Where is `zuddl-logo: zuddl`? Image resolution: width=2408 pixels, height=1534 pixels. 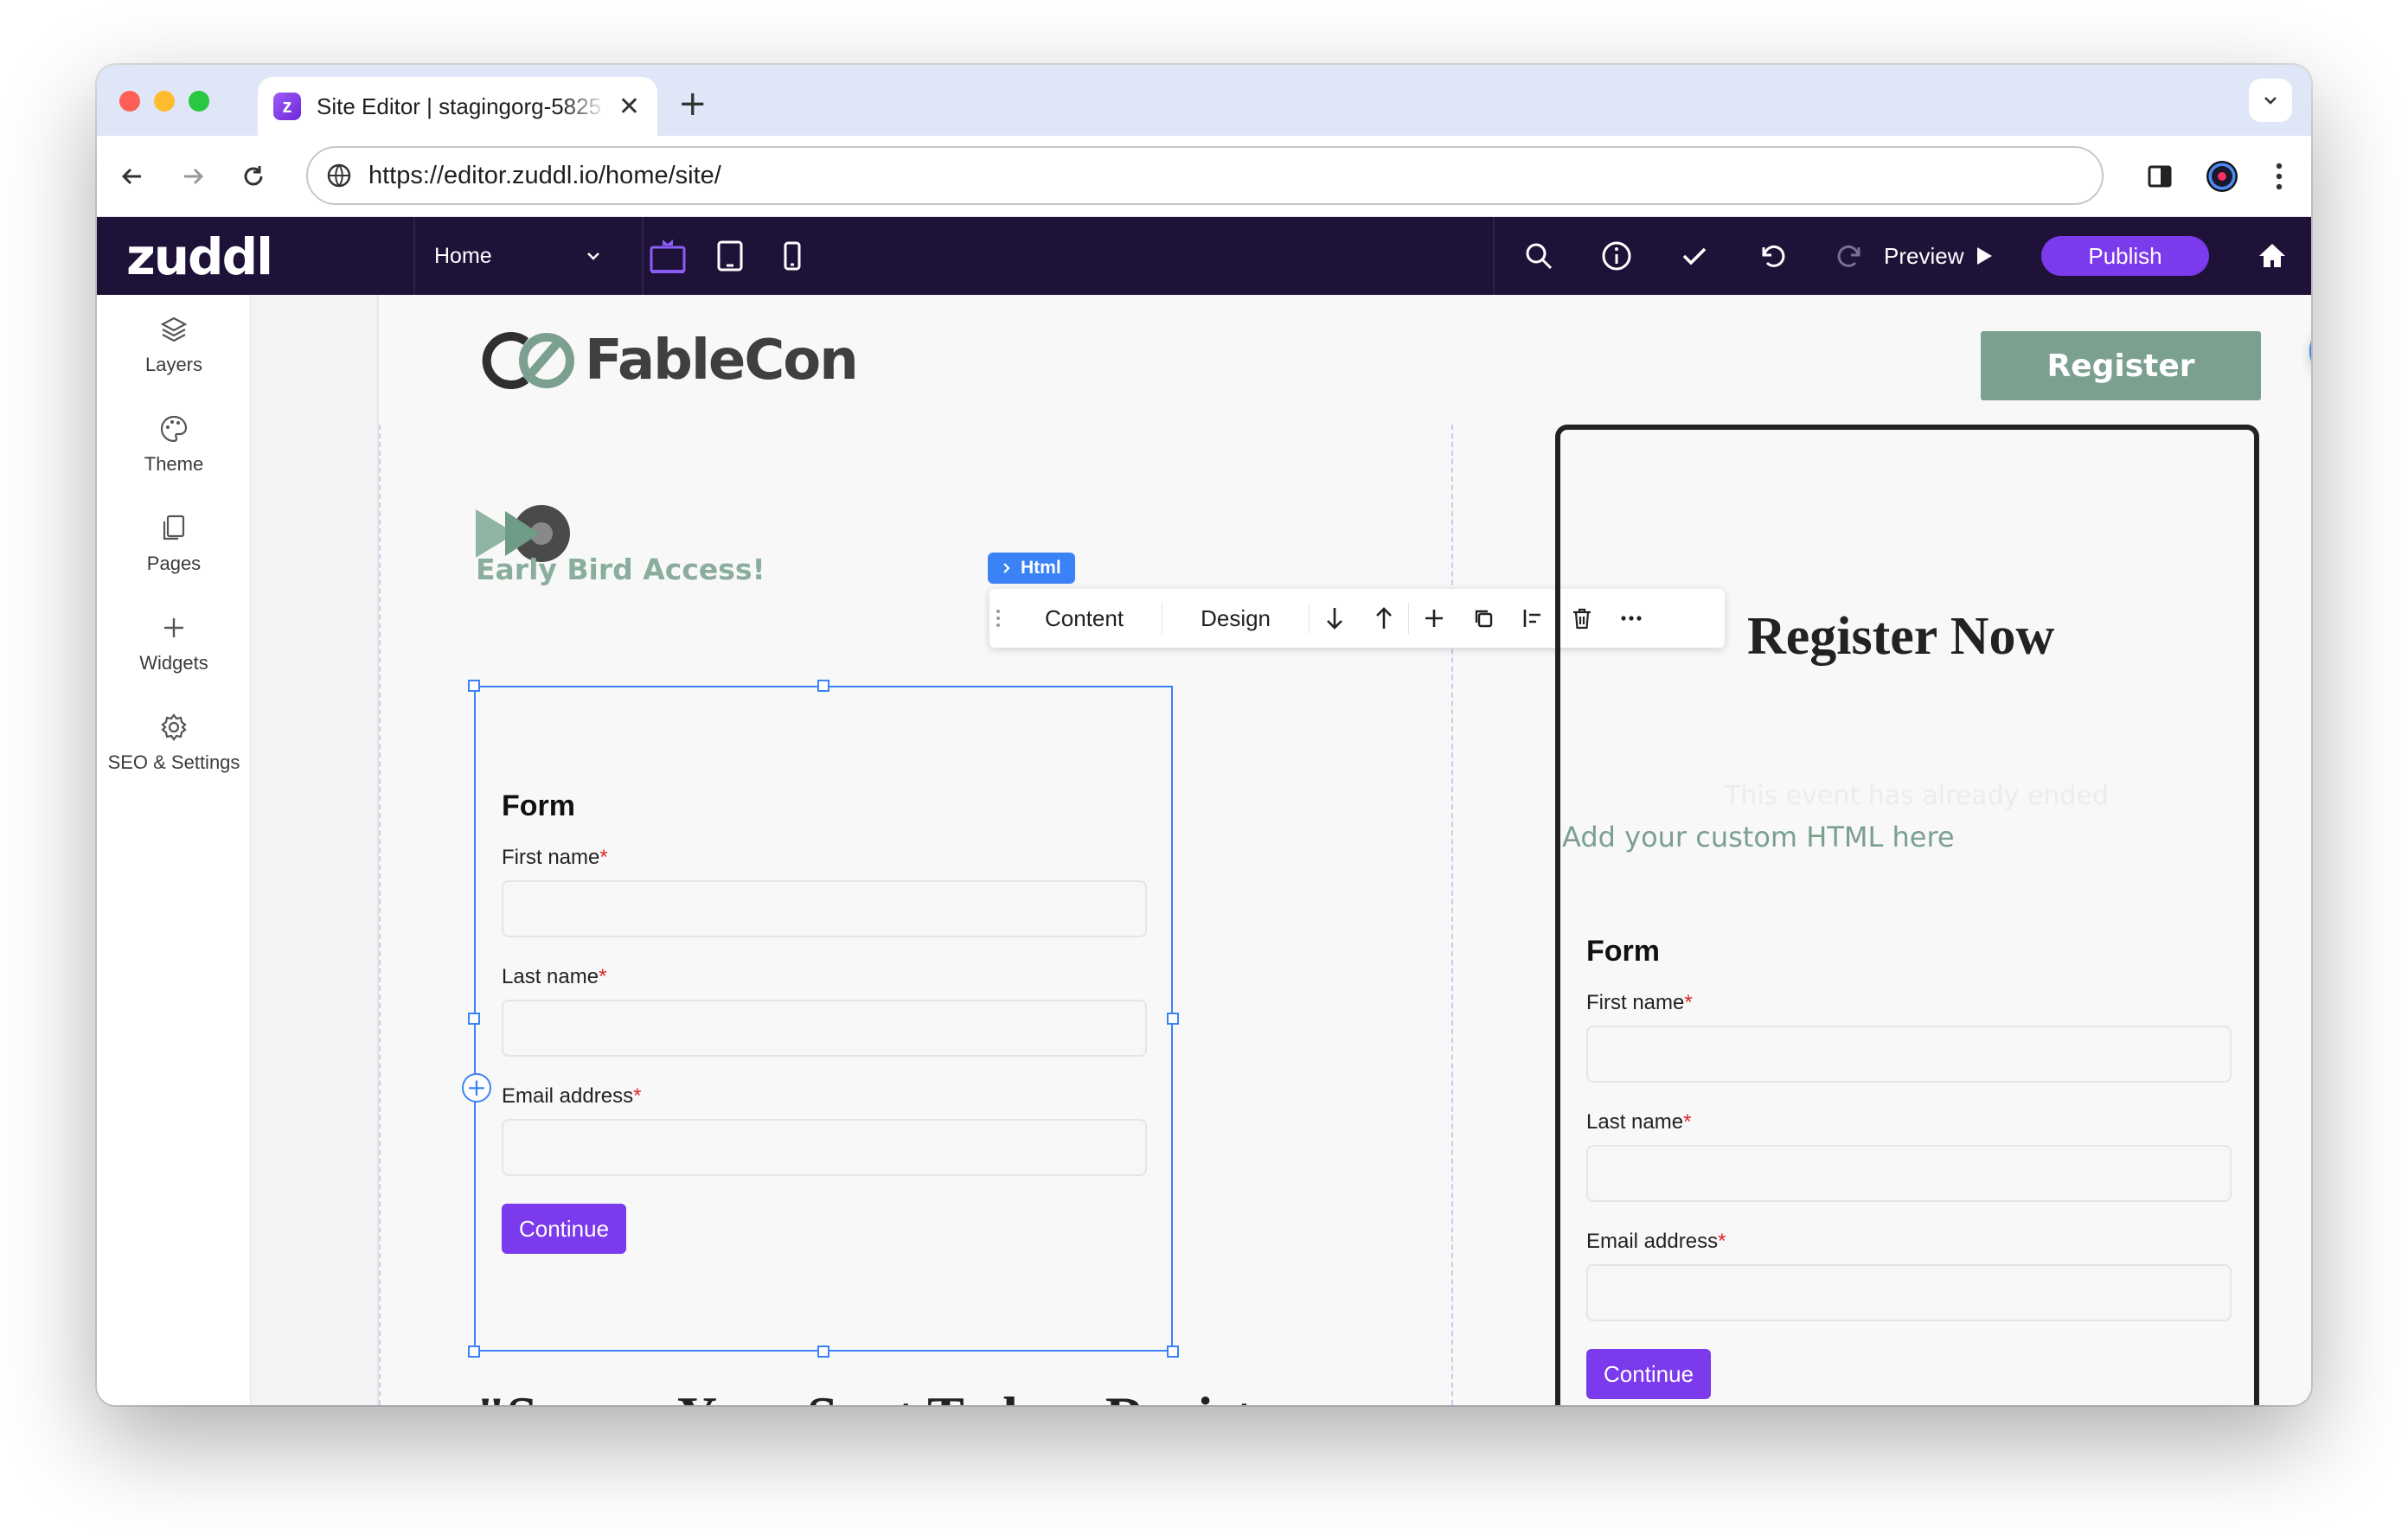 zuddl-logo: zuddl is located at coordinates (199, 256).